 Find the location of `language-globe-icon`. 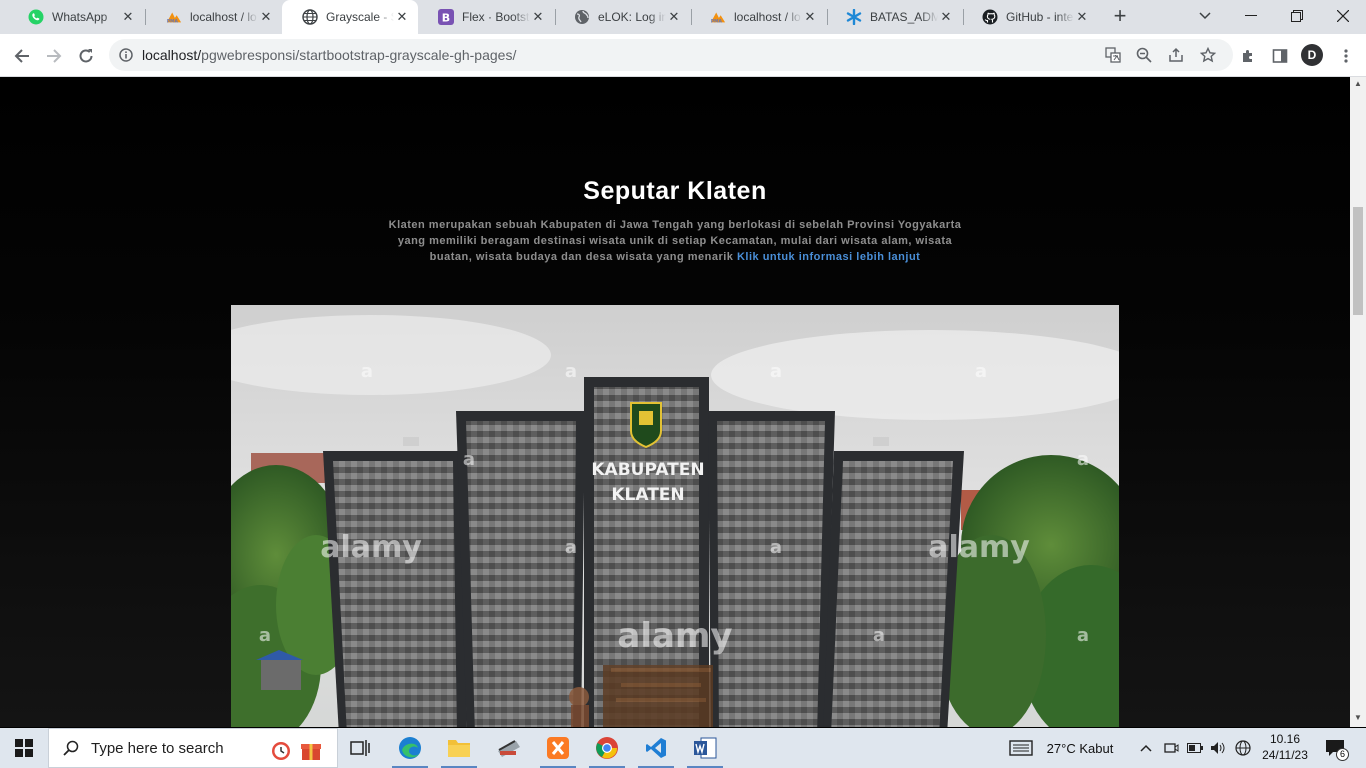

language-globe-icon is located at coordinates (1243, 748).